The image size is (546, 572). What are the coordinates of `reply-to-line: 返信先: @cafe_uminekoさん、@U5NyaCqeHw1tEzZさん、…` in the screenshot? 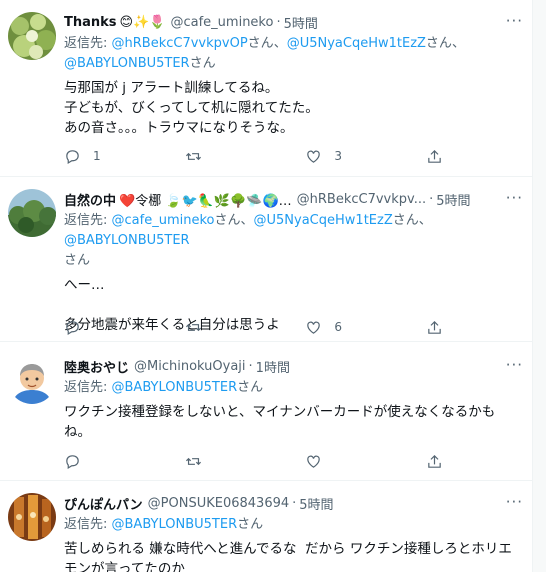 It's located at (293, 241).